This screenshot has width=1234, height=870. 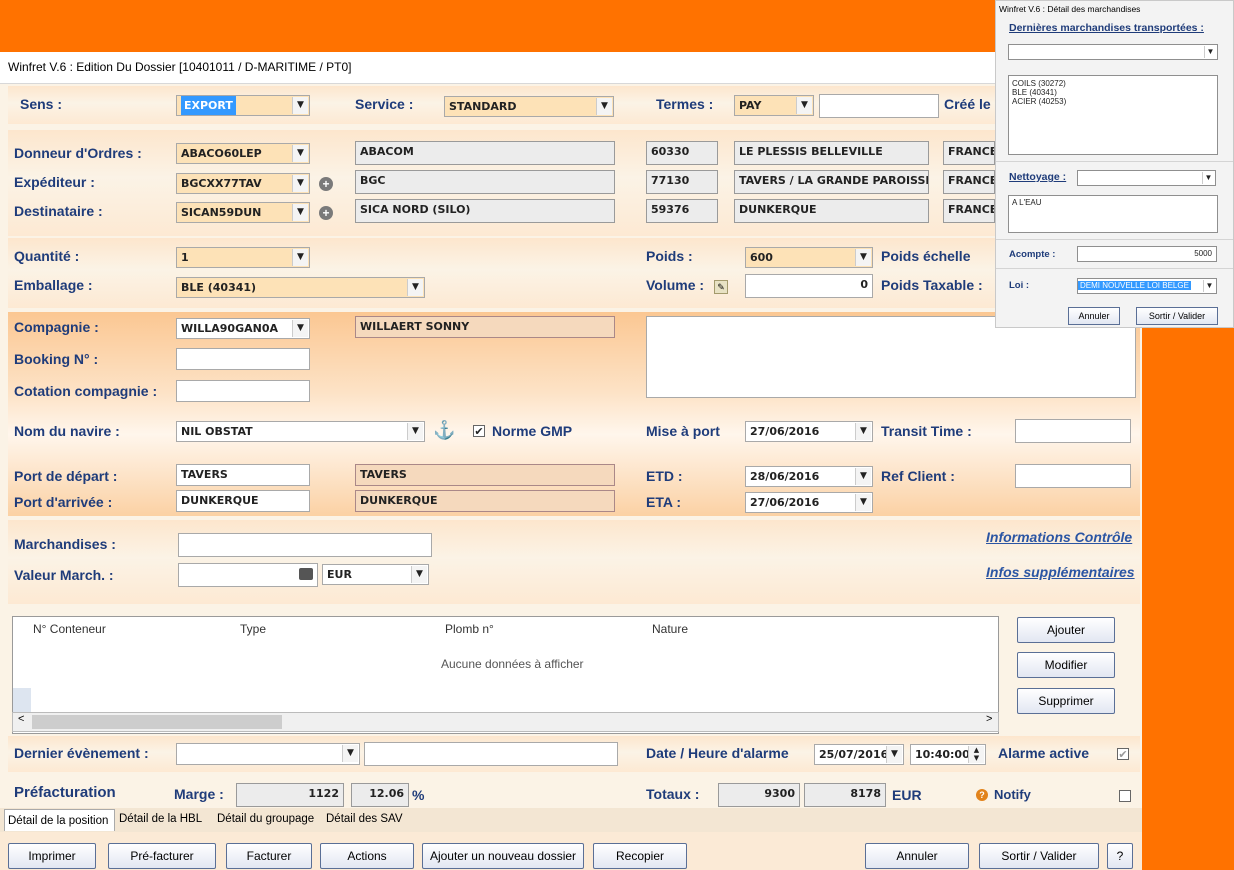 I want to click on loi-select: DEMI NOUVELLE LOI BELGE ▼, so click(x=1147, y=286).